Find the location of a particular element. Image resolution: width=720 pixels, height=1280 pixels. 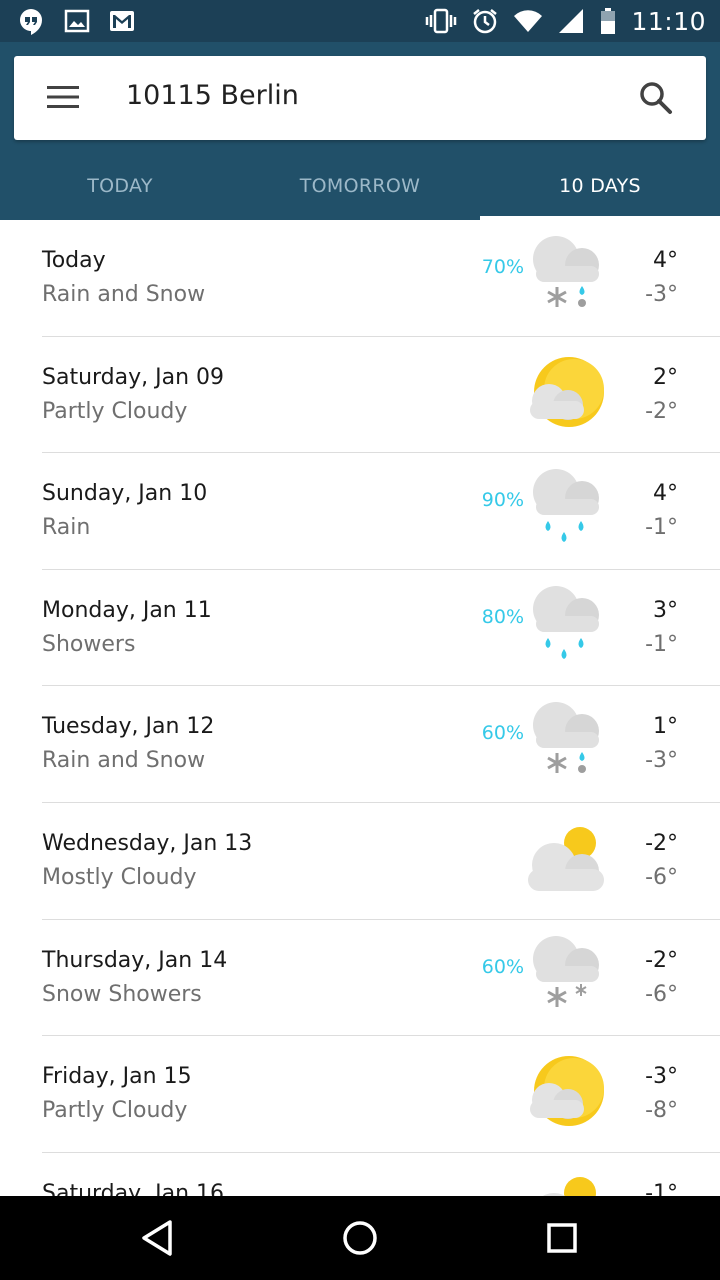

forecast-condition: Snow Showers is located at coordinates (122, 994).